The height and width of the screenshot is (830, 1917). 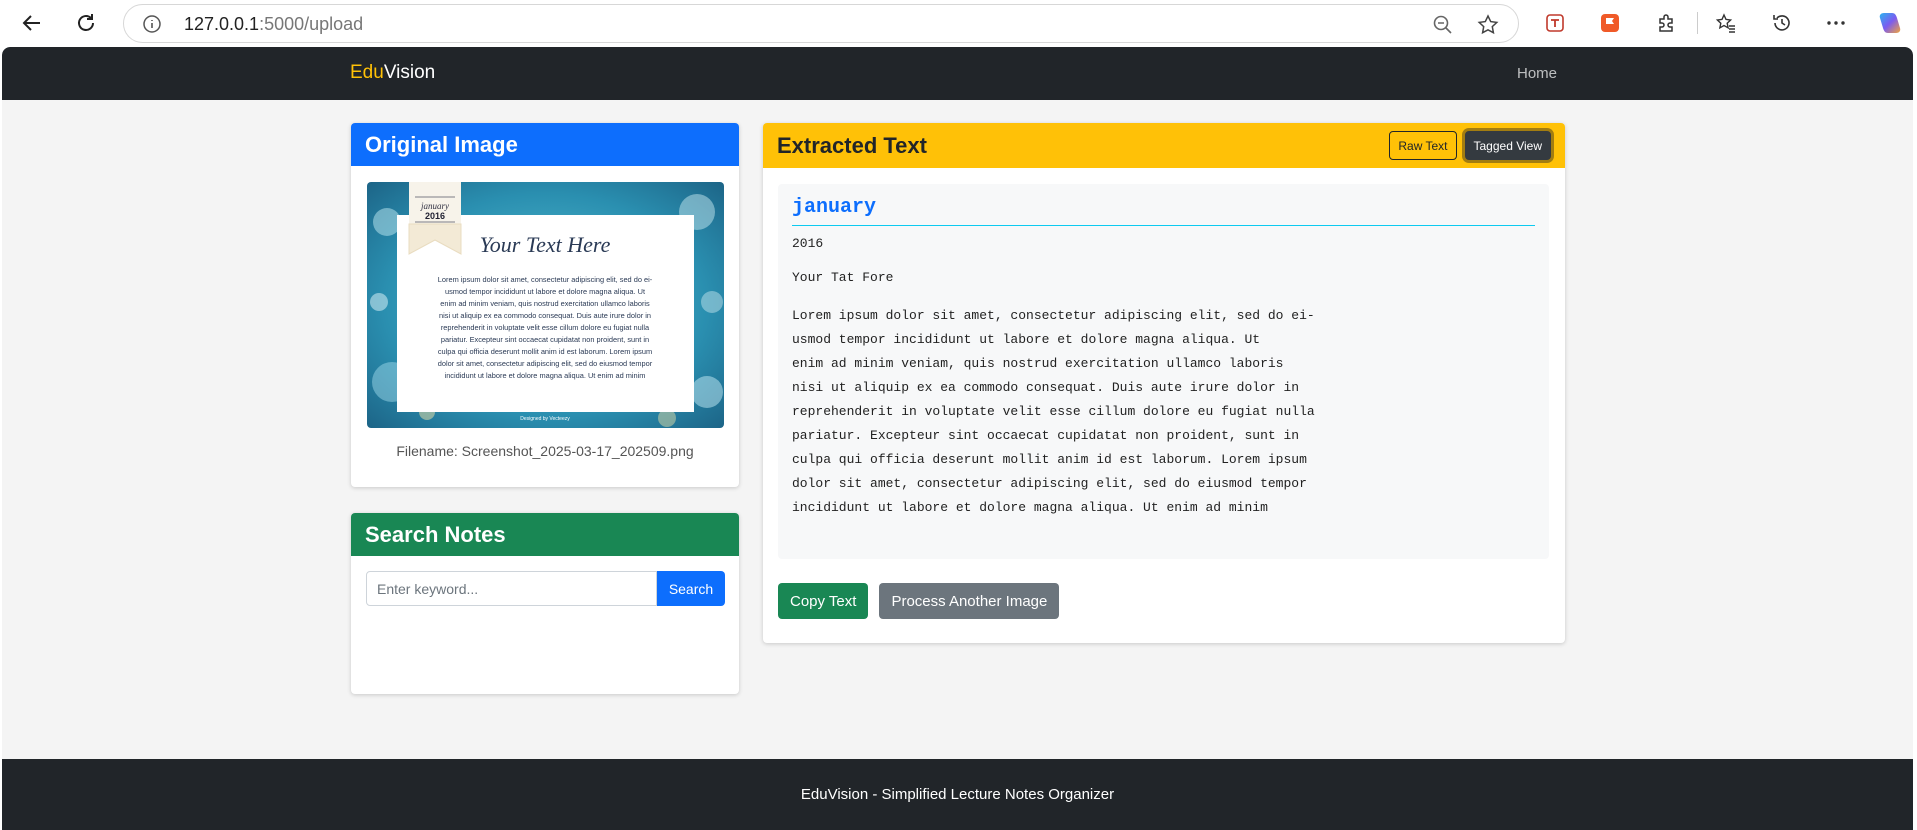 What do you see at coordinates (32, 23) in the screenshot?
I see `back-arrow-icon` at bounding box center [32, 23].